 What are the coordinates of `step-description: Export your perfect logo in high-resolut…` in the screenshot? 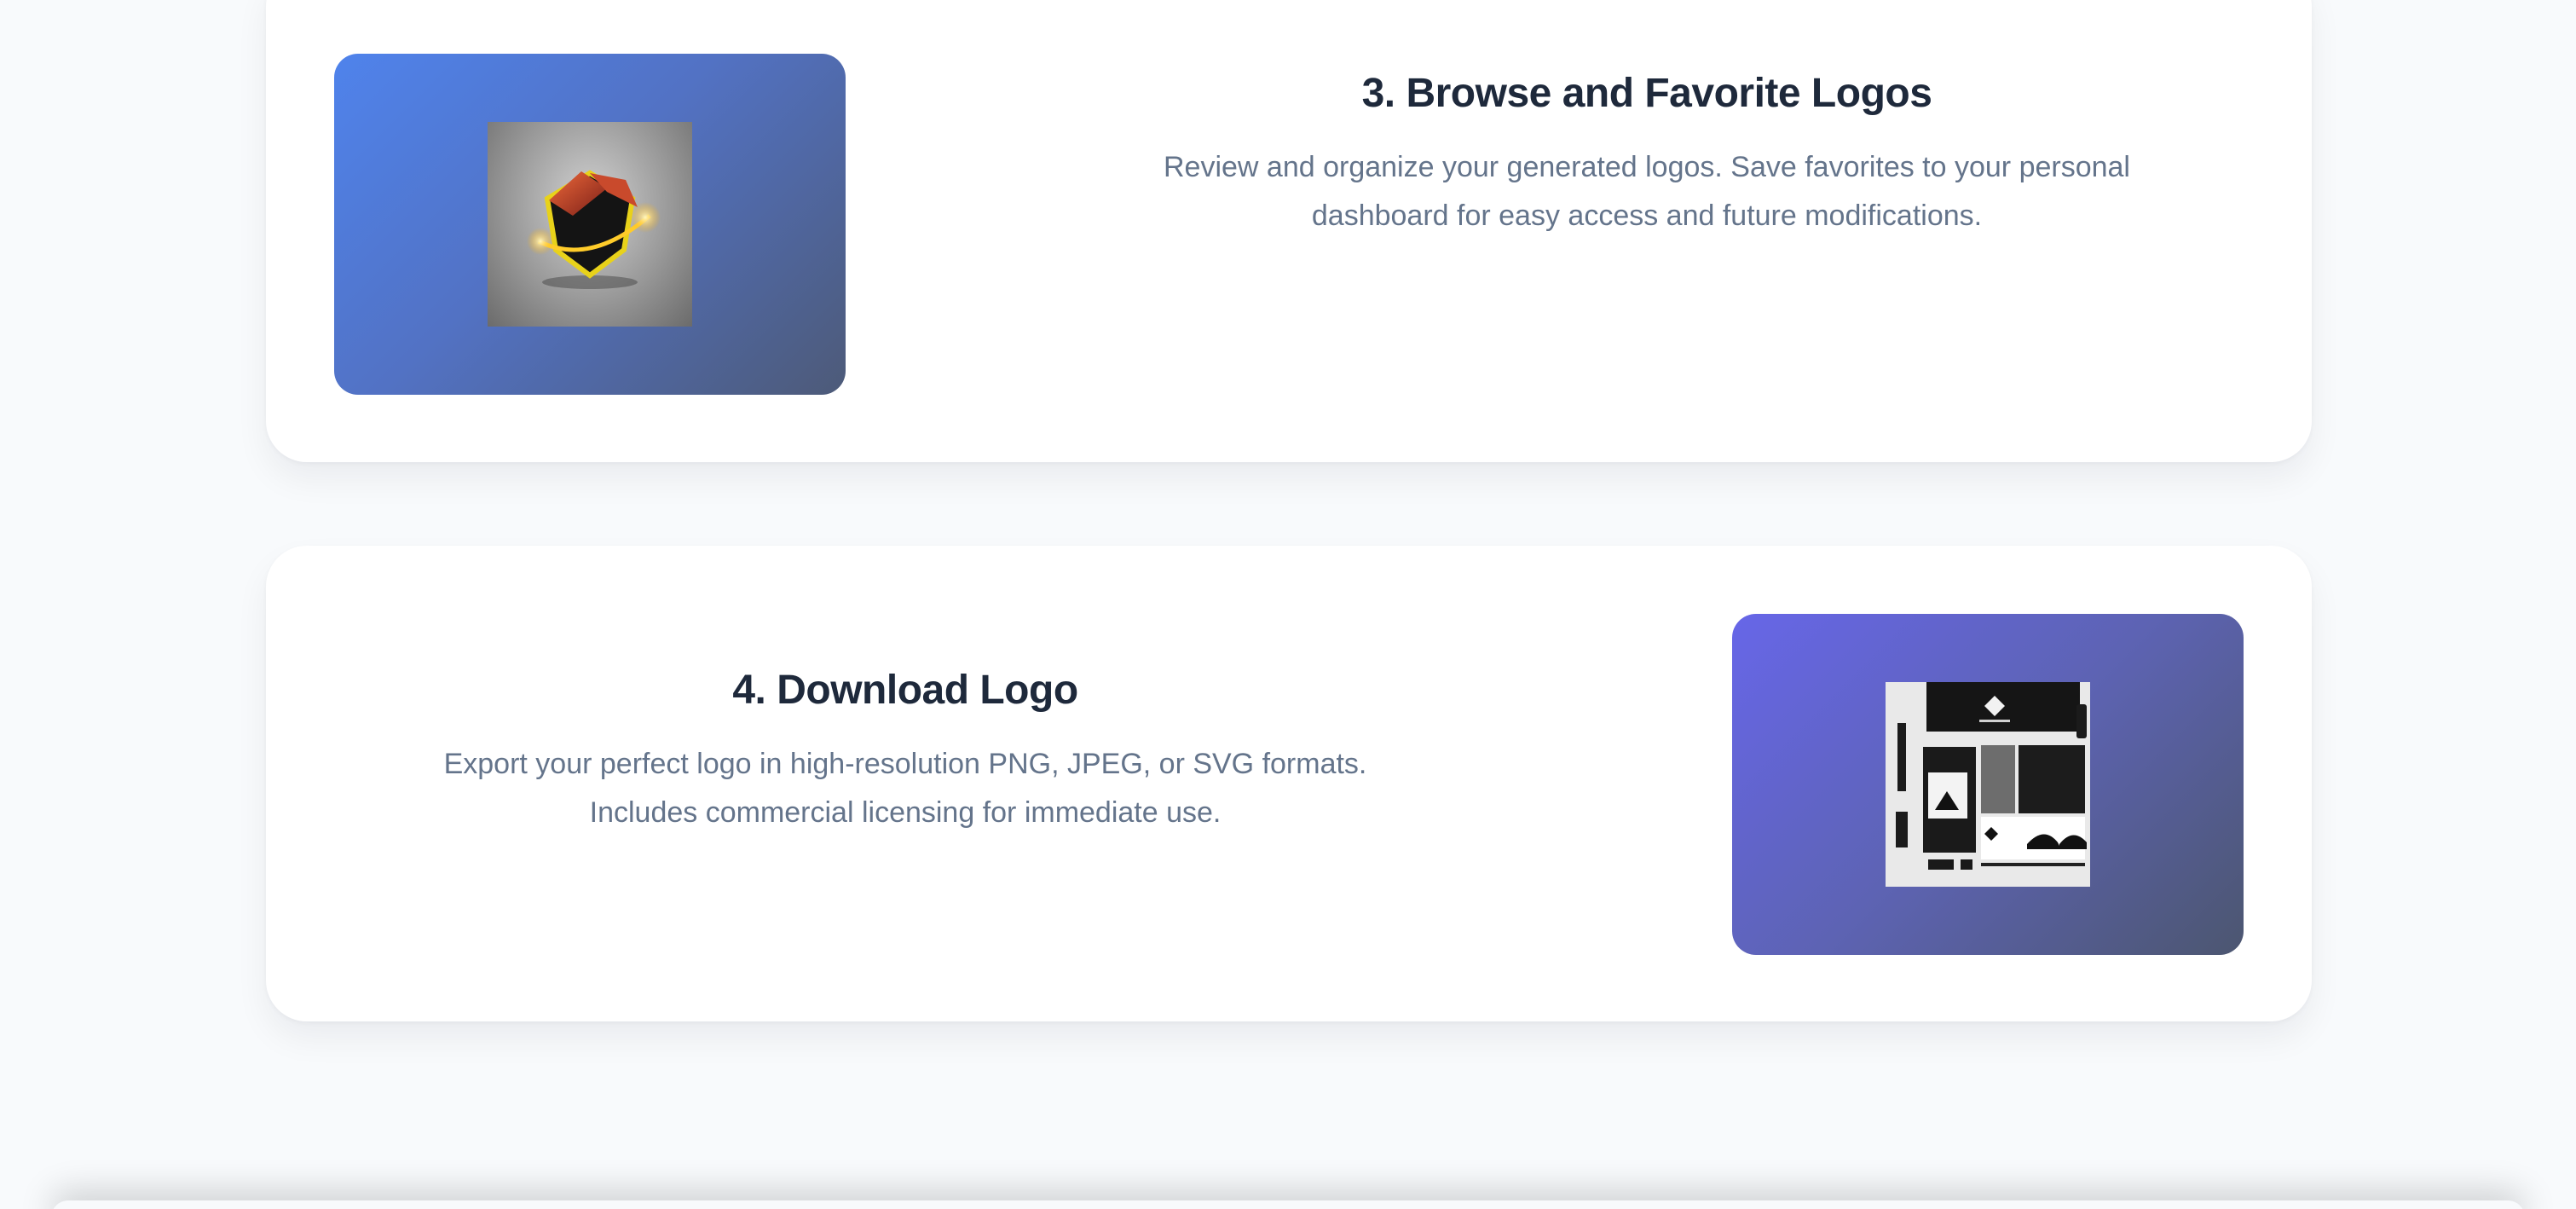 It's located at (905, 788).